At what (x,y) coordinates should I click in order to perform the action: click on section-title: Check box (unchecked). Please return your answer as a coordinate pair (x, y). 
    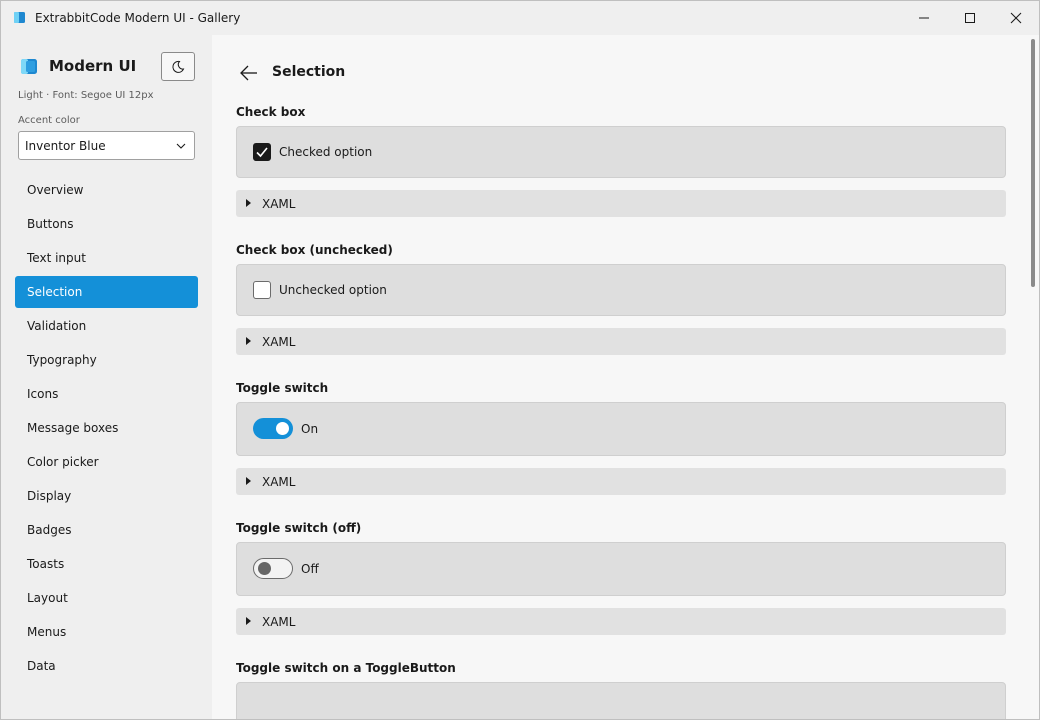
    Looking at the image, I should click on (314, 250).